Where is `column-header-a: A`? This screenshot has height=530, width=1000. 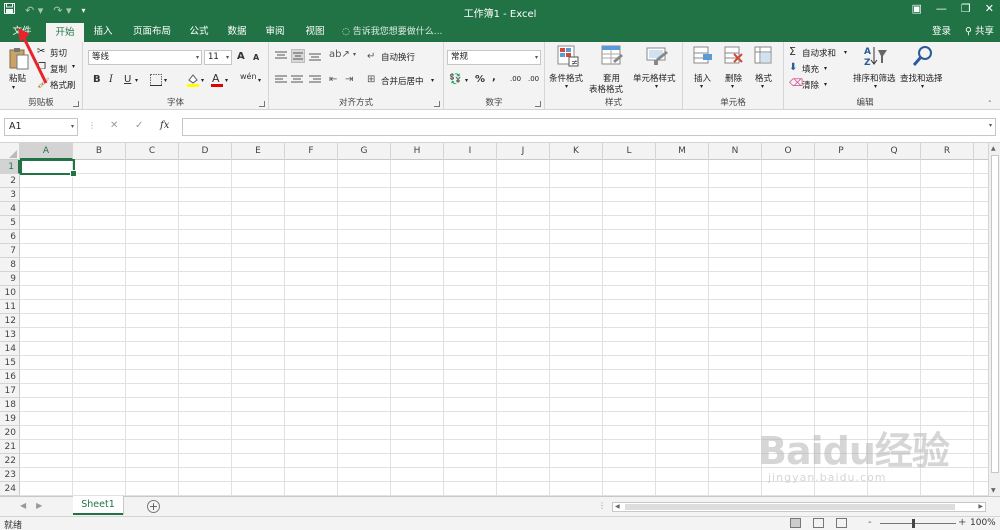 column-header-a: A is located at coordinates (46, 151).